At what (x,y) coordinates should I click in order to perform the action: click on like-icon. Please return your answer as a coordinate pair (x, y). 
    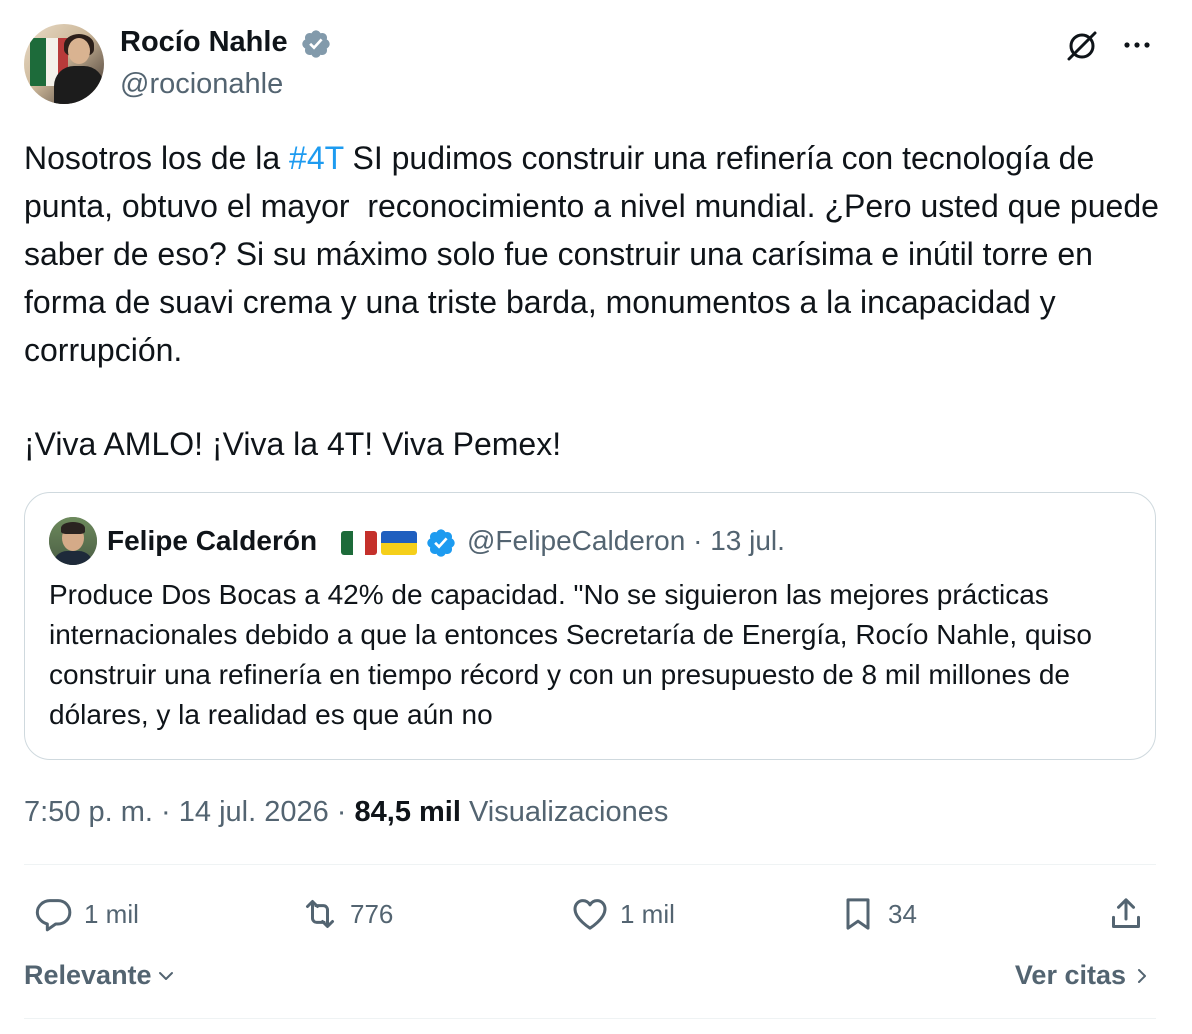
    Looking at the image, I should click on (590, 914).